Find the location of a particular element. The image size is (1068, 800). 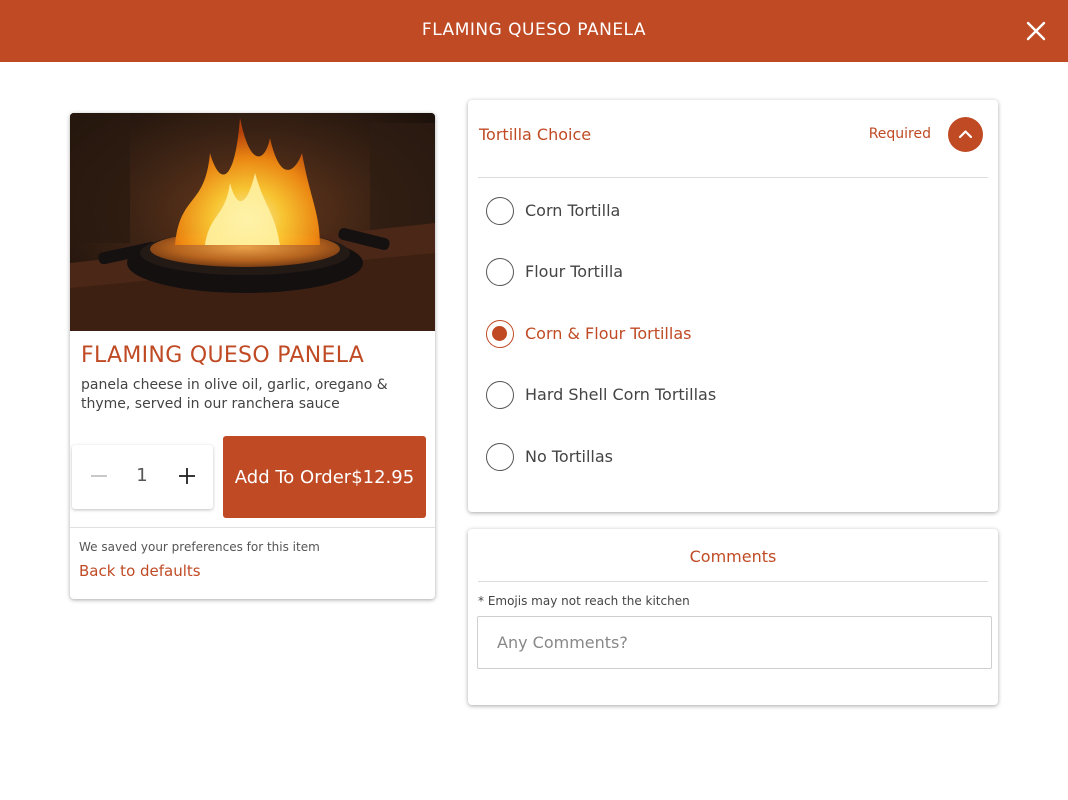

option-label: Corn Tortilla is located at coordinates (573, 210).